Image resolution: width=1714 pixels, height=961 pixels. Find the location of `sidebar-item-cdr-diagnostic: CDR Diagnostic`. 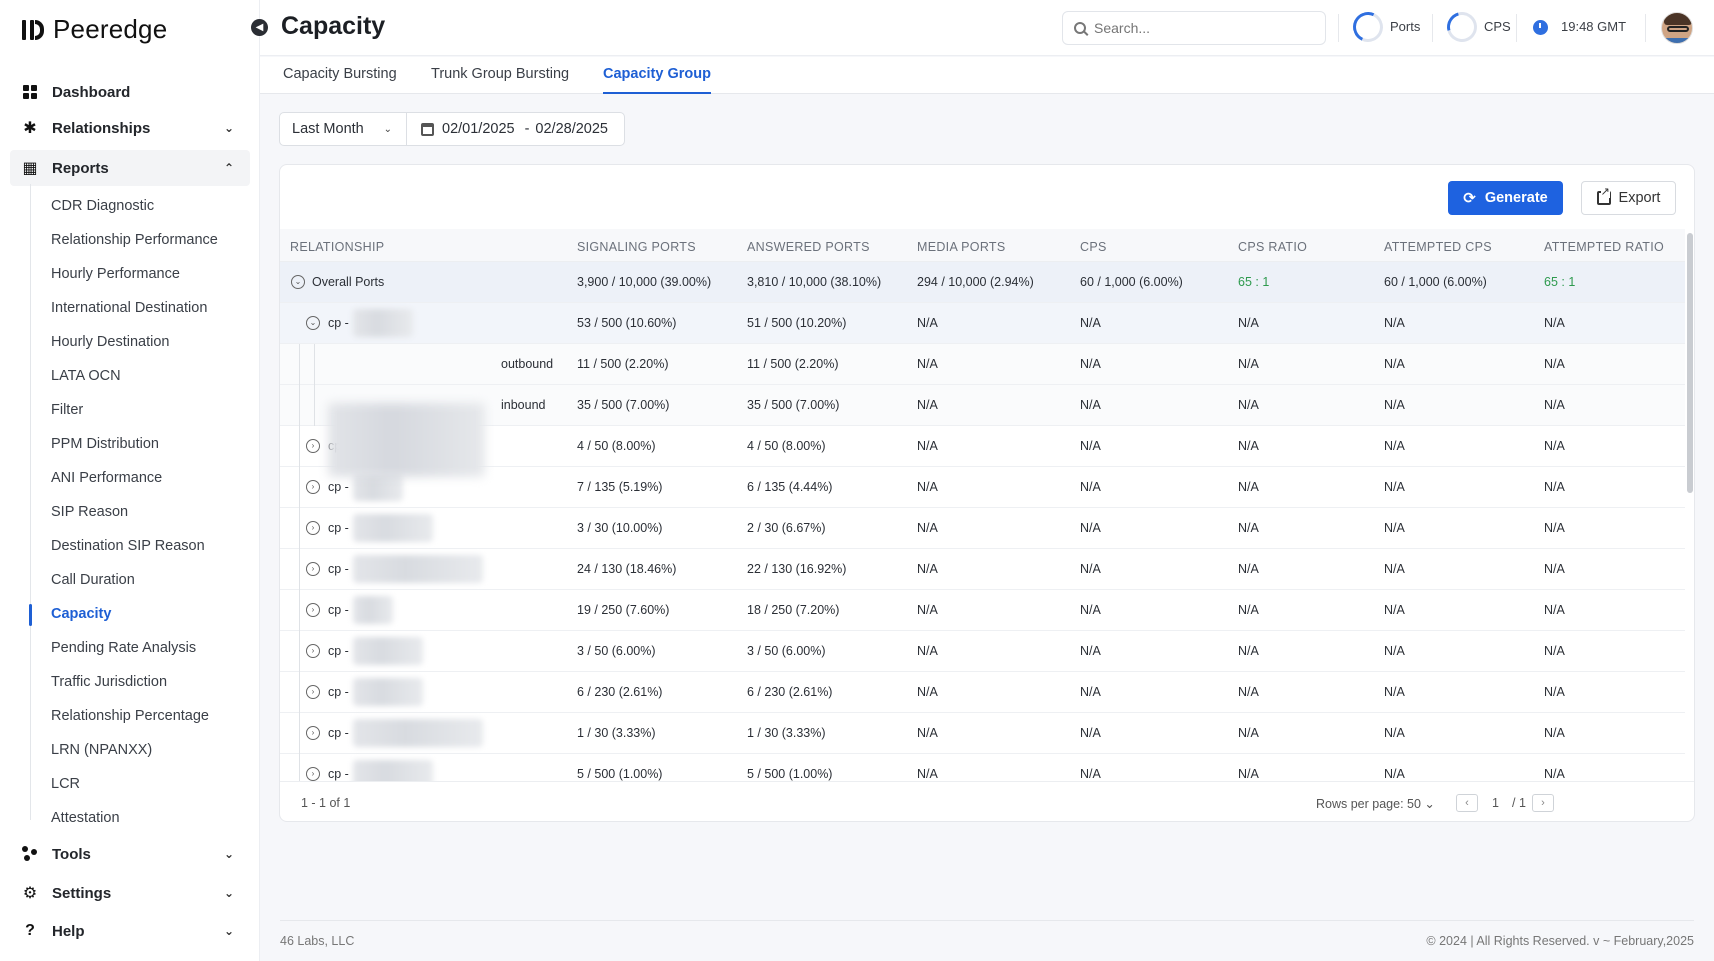

sidebar-item-cdr-diagnostic: CDR Diagnostic is located at coordinates (102, 206).